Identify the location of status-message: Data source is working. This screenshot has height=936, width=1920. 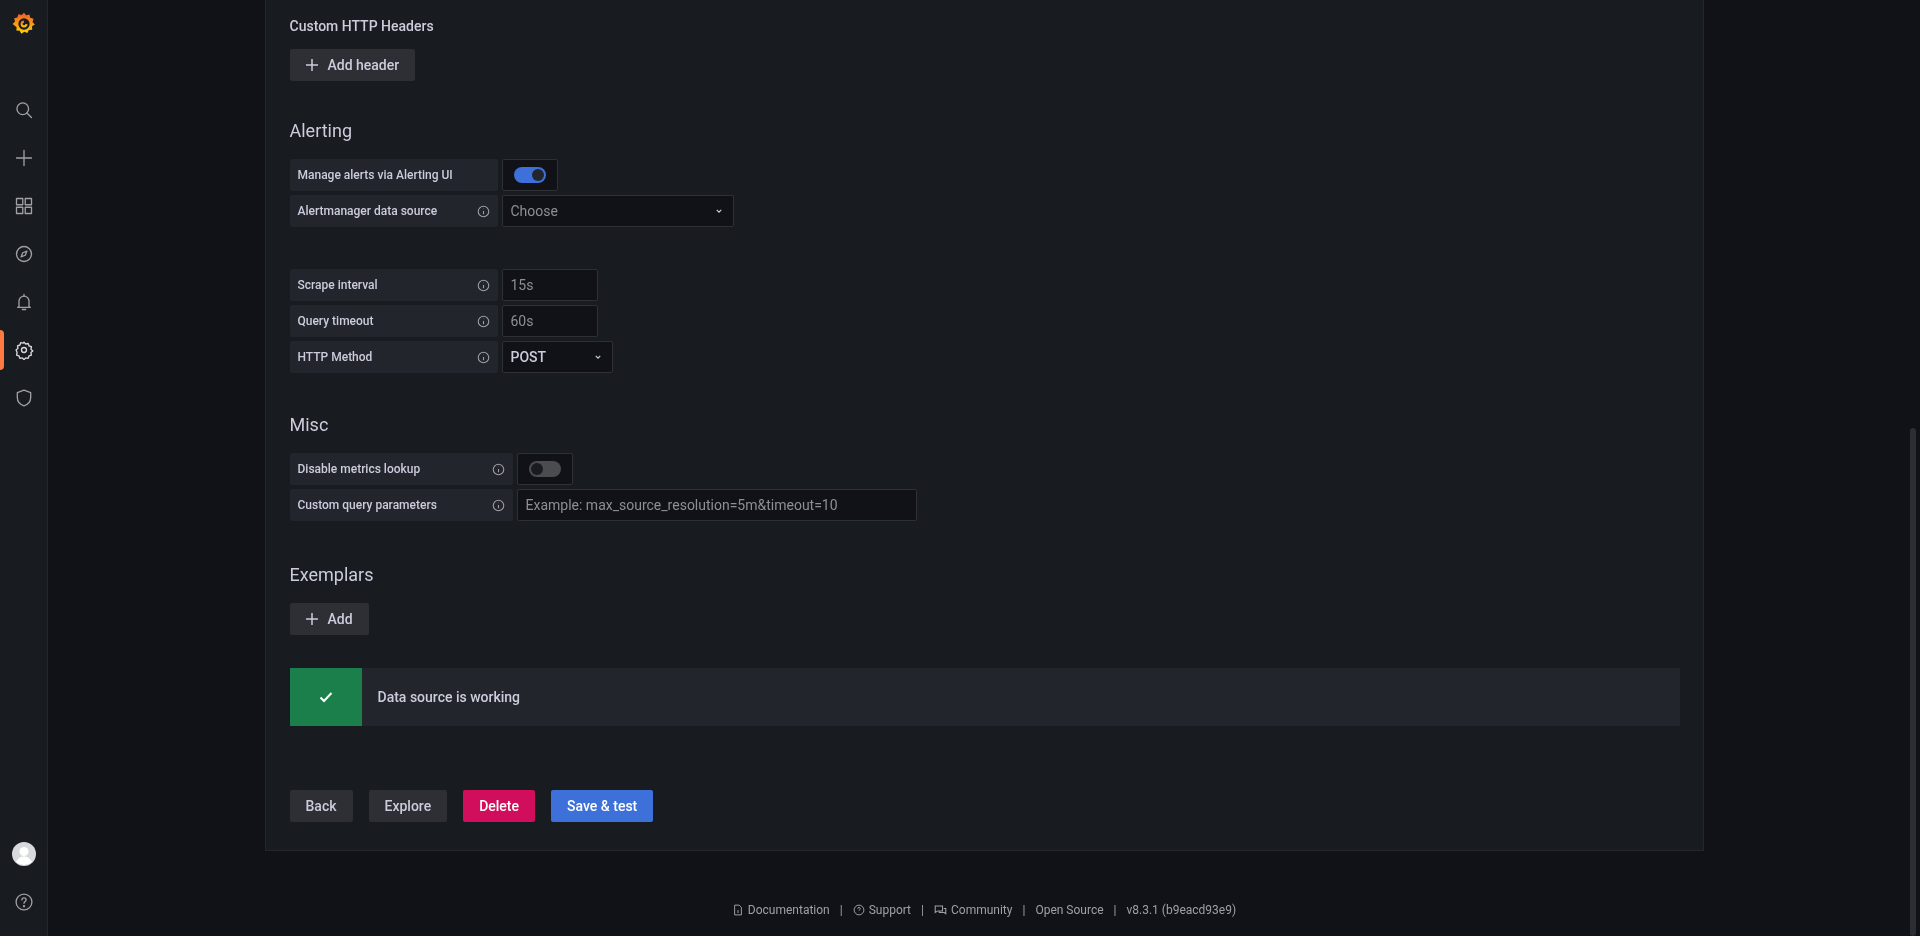
(449, 697).